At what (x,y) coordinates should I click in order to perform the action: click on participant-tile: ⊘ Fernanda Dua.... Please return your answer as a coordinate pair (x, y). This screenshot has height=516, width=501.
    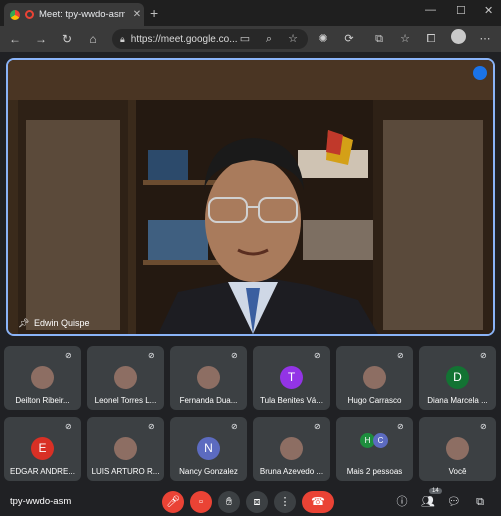
    Looking at the image, I should click on (208, 378).